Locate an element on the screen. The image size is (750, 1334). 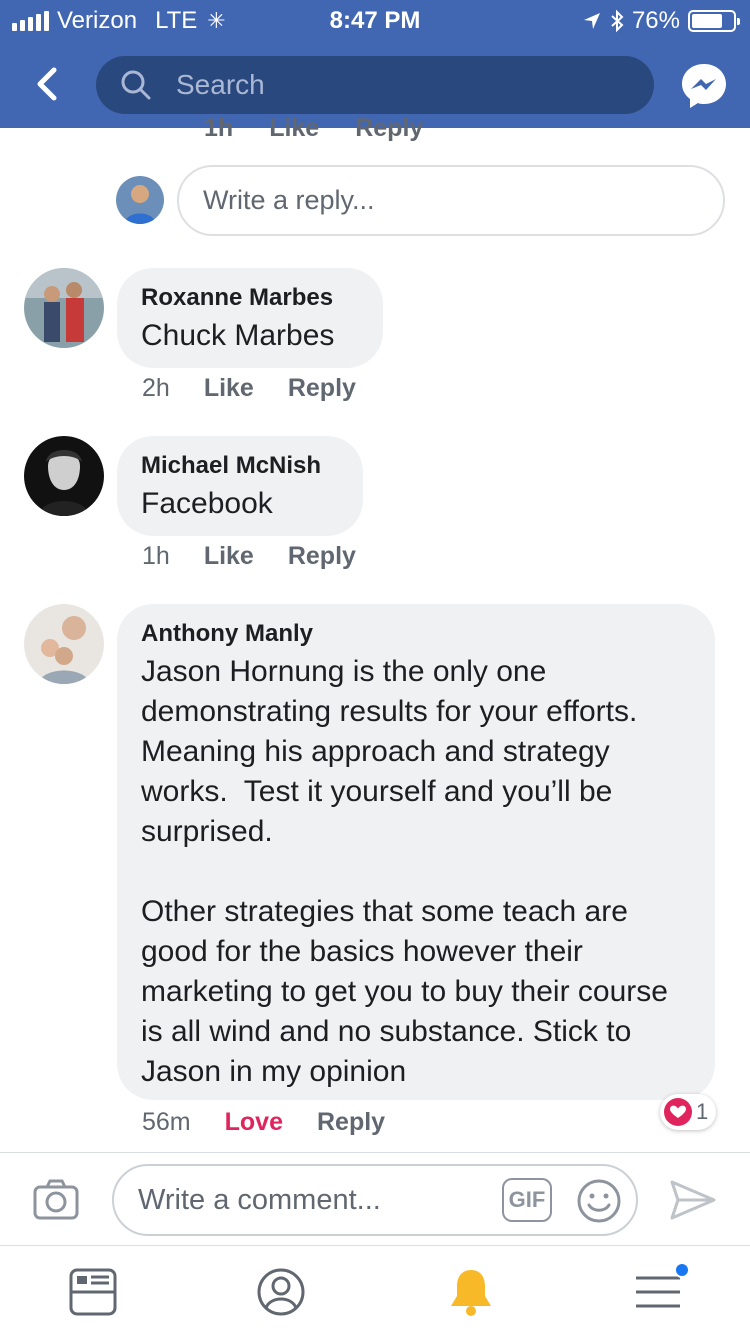
sticker-smiley-icon is located at coordinates (599, 1201).